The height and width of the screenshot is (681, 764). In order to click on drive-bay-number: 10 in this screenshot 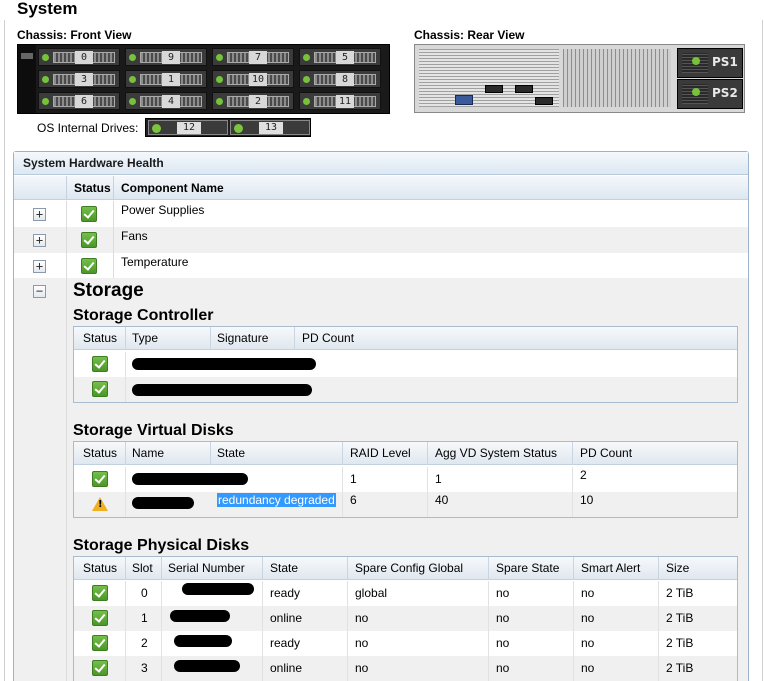, I will do `click(258, 79)`.